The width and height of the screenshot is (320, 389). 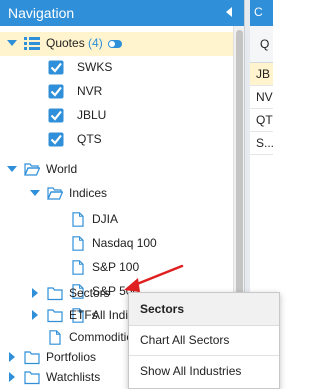 I want to click on context-menu-title: Sectors, so click(x=204, y=309).